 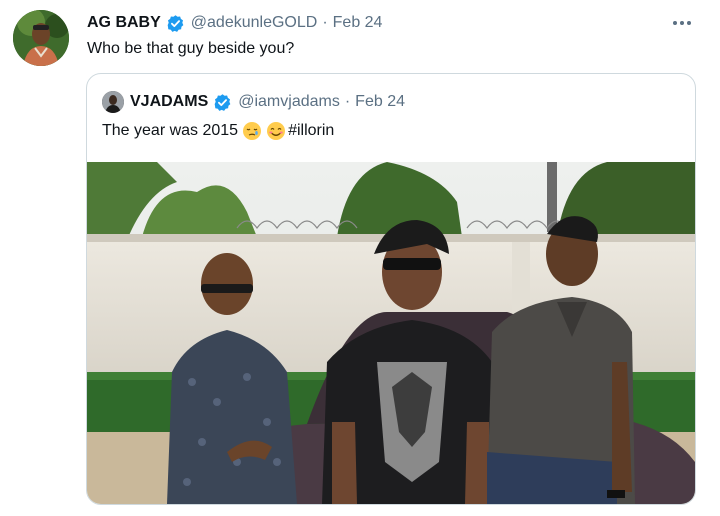 I want to click on author-avatar, so click(x=41, y=38).